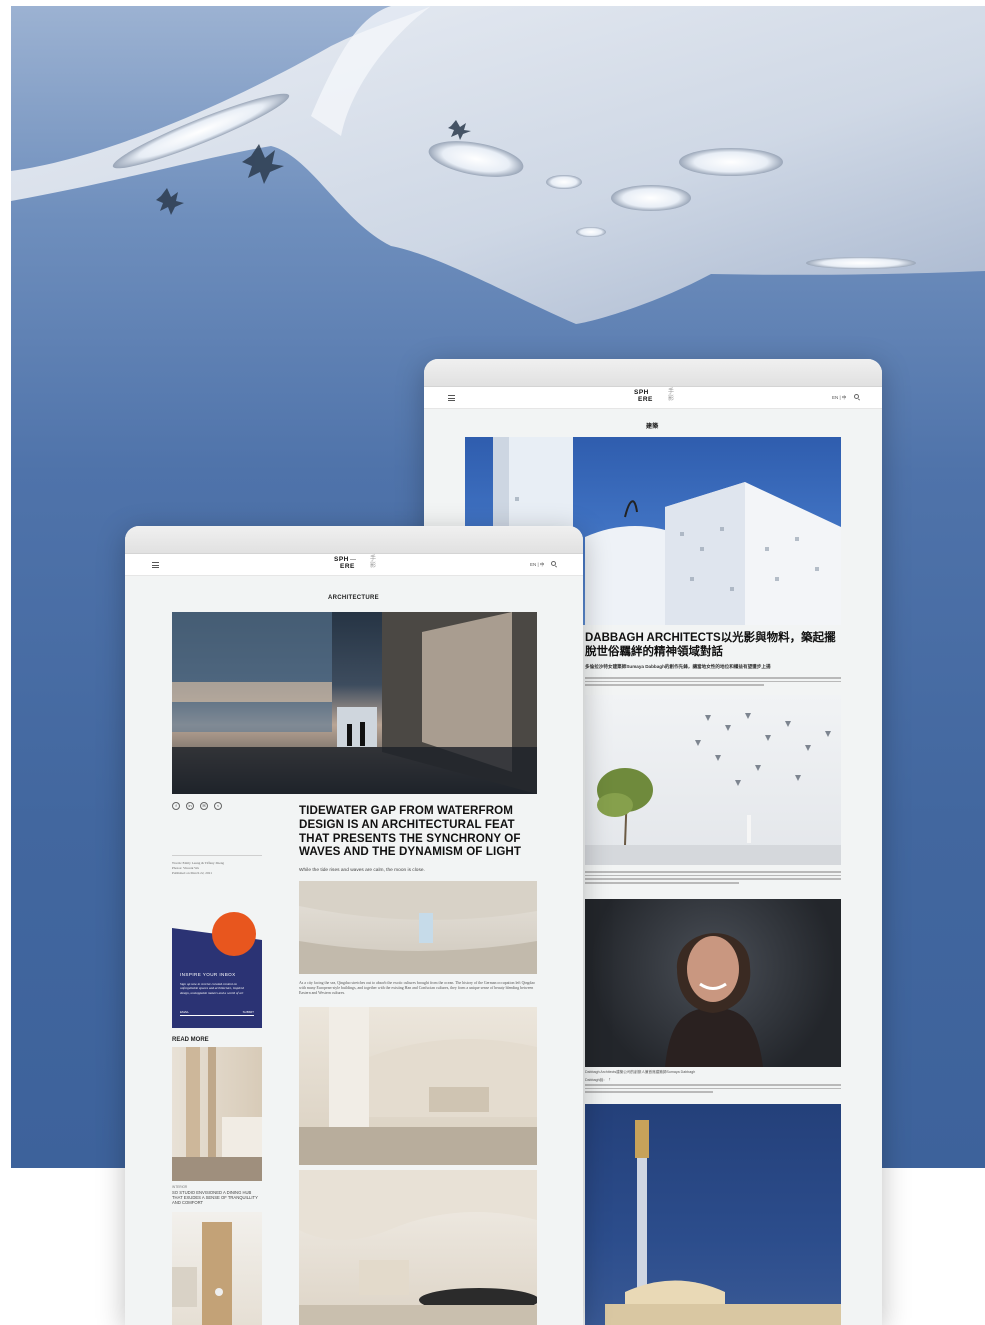 Image resolution: width=985 pixels, height=1325 pixels. What do you see at coordinates (353, 598) in the screenshot?
I see `section-title: ARCHITECTURE` at bounding box center [353, 598].